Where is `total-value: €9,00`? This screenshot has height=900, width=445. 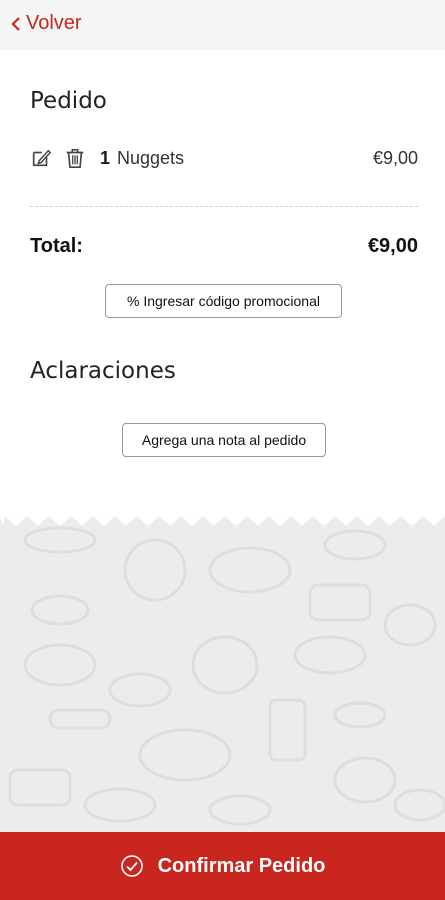
total-value: €9,00 is located at coordinates (392, 246).